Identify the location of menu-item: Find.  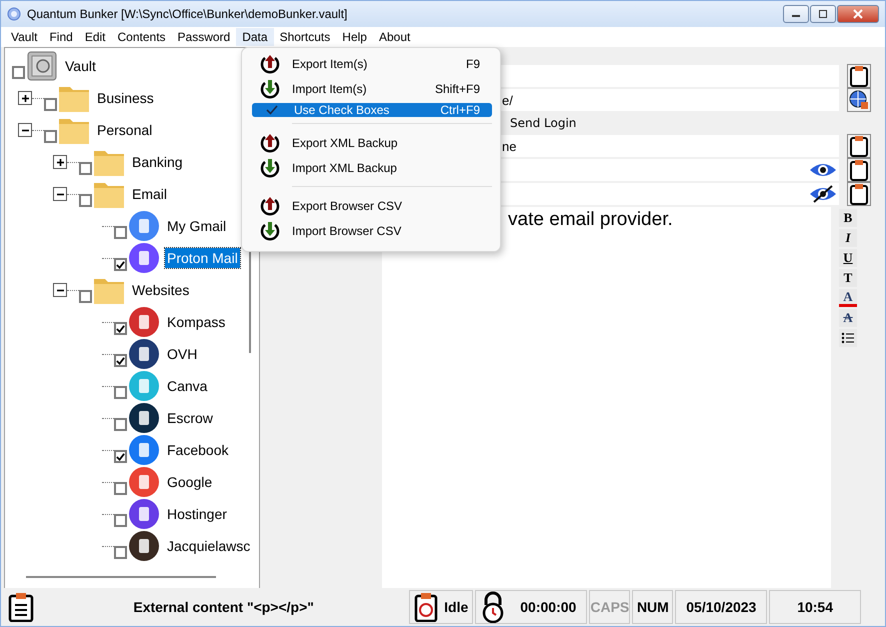
(61, 37).